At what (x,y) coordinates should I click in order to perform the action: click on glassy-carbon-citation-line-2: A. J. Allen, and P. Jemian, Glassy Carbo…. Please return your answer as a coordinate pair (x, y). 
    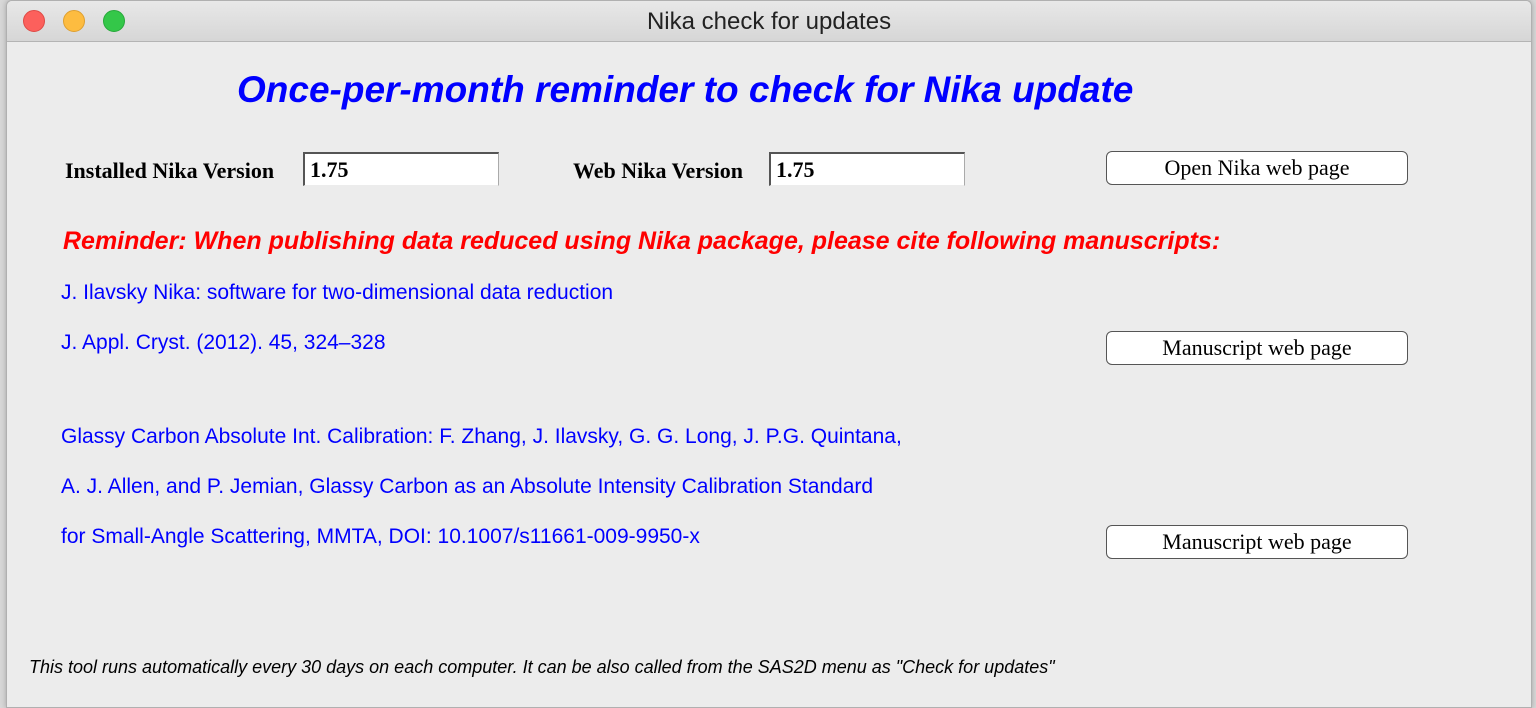
    Looking at the image, I should click on (467, 486).